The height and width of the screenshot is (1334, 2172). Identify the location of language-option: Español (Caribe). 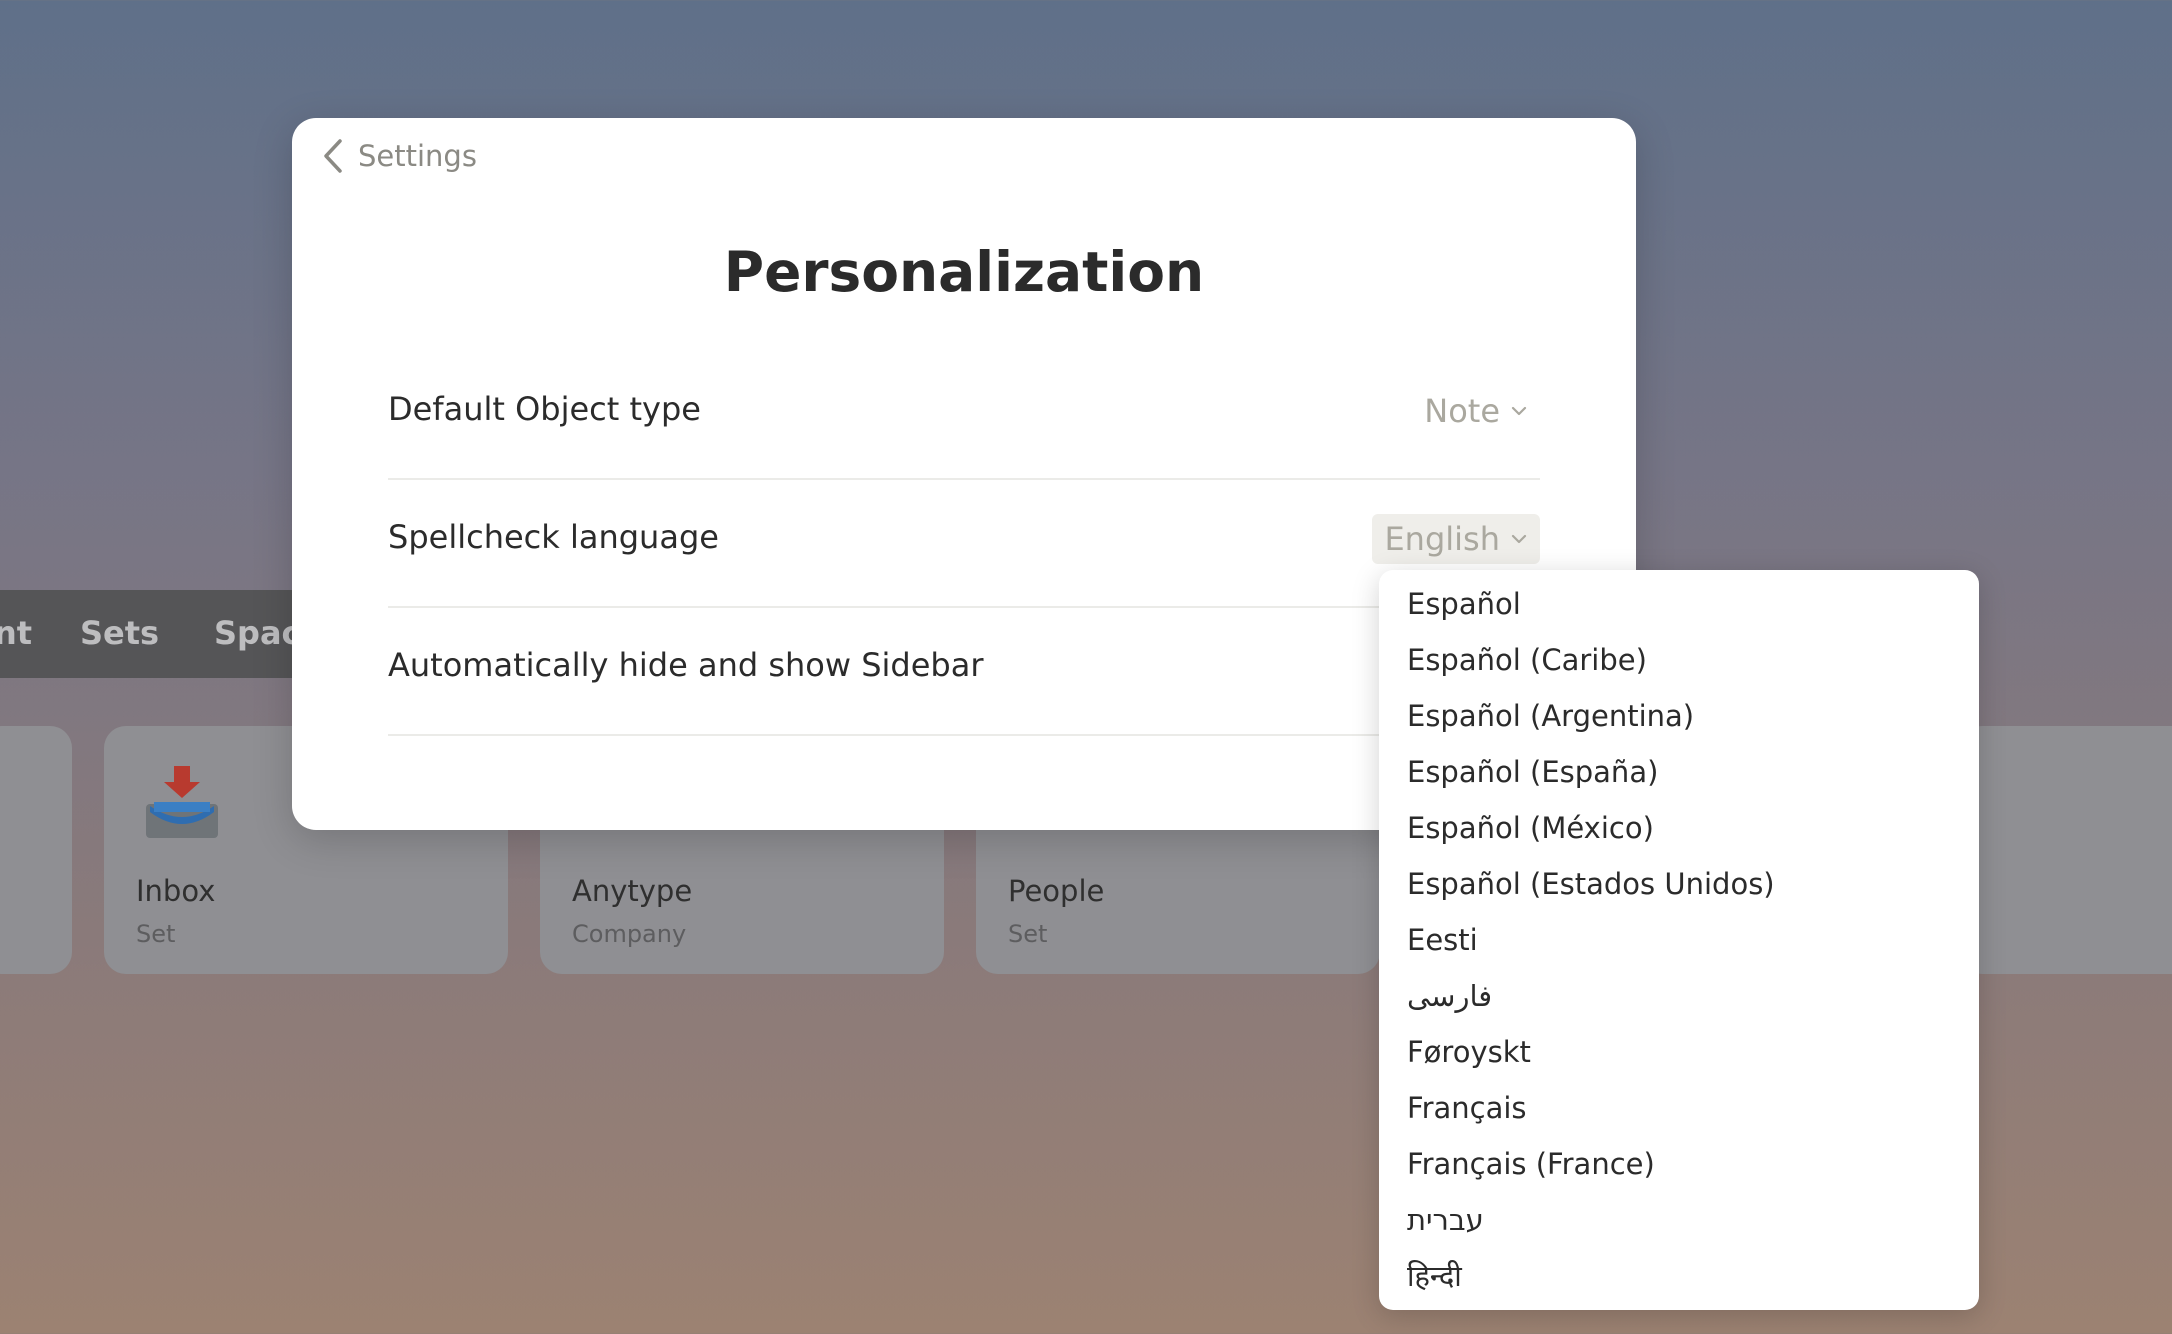
(1679, 660).